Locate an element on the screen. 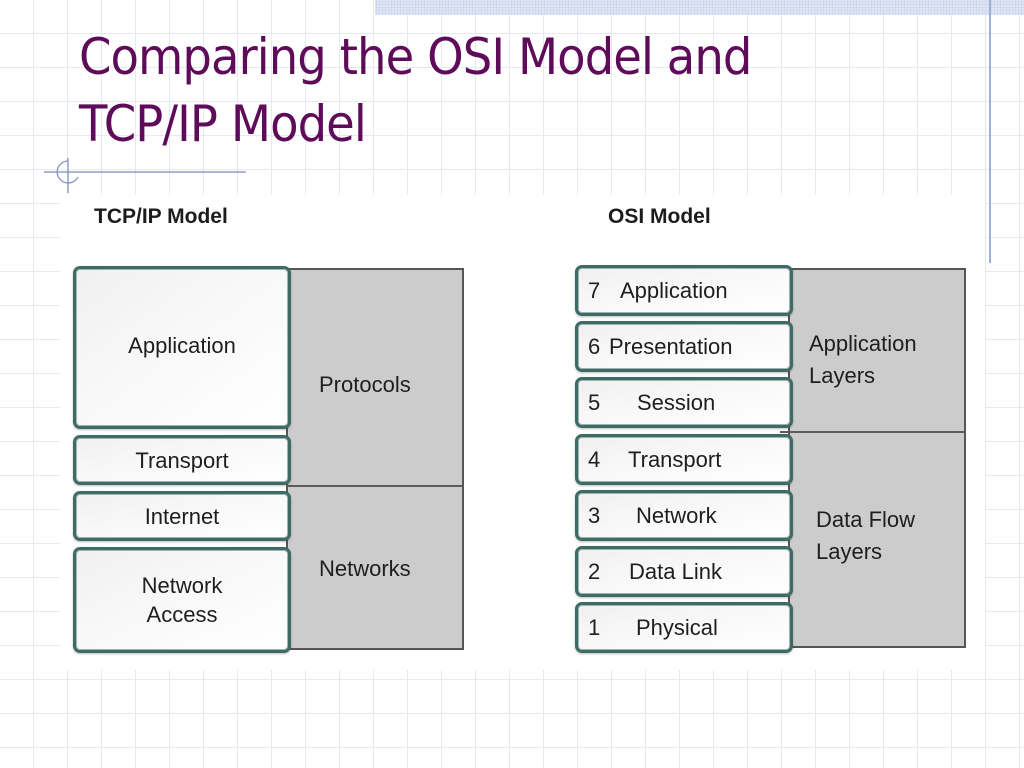  tcpip-group-protocols: Protocols is located at coordinates (365, 384).